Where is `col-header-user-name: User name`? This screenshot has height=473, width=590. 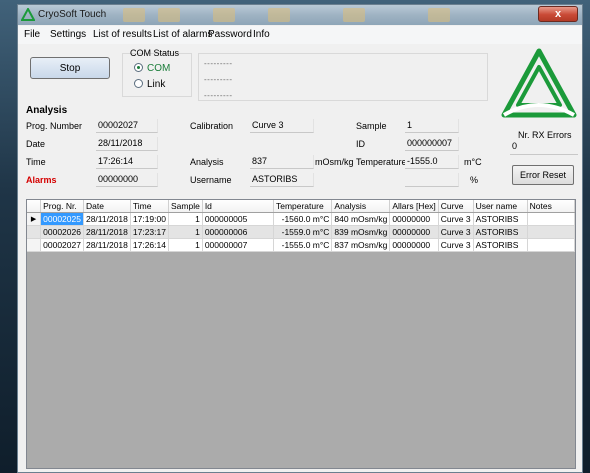 col-header-user-name: User name is located at coordinates (500, 206).